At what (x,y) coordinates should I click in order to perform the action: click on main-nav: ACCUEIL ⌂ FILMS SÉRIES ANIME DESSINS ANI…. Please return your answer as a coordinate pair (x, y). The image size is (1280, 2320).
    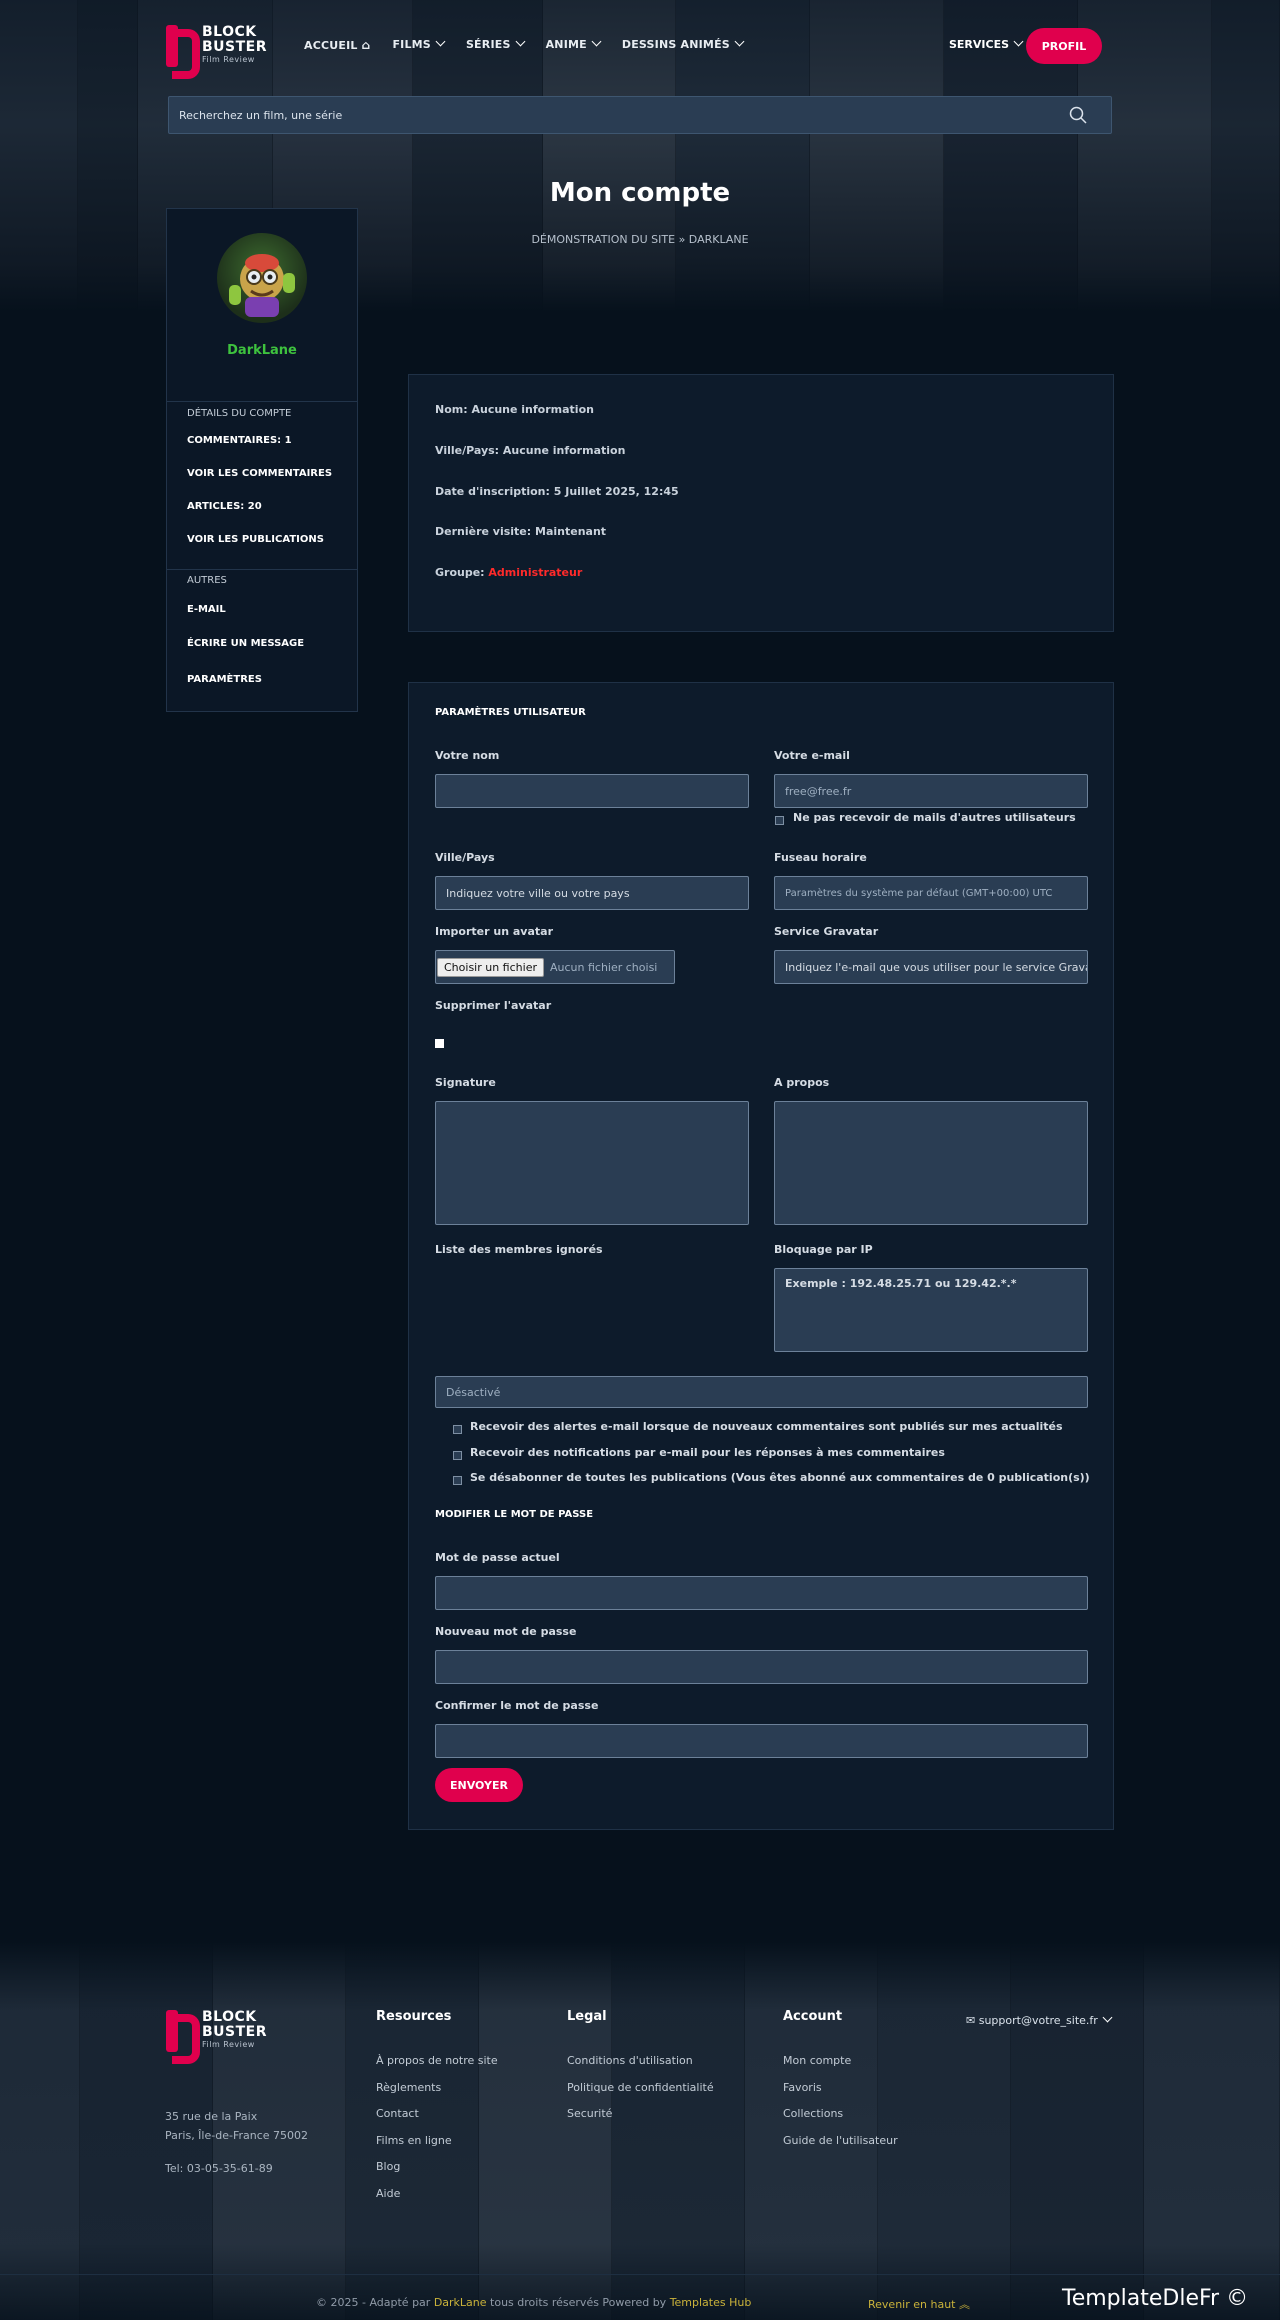
    Looking at the image, I should click on (524, 44).